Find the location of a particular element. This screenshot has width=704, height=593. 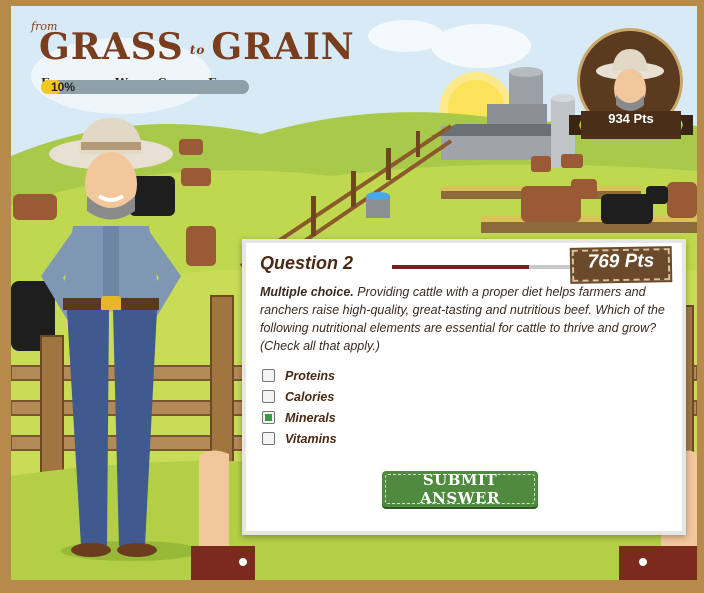

question-points-badge: 769 Pts is located at coordinates (621, 265).